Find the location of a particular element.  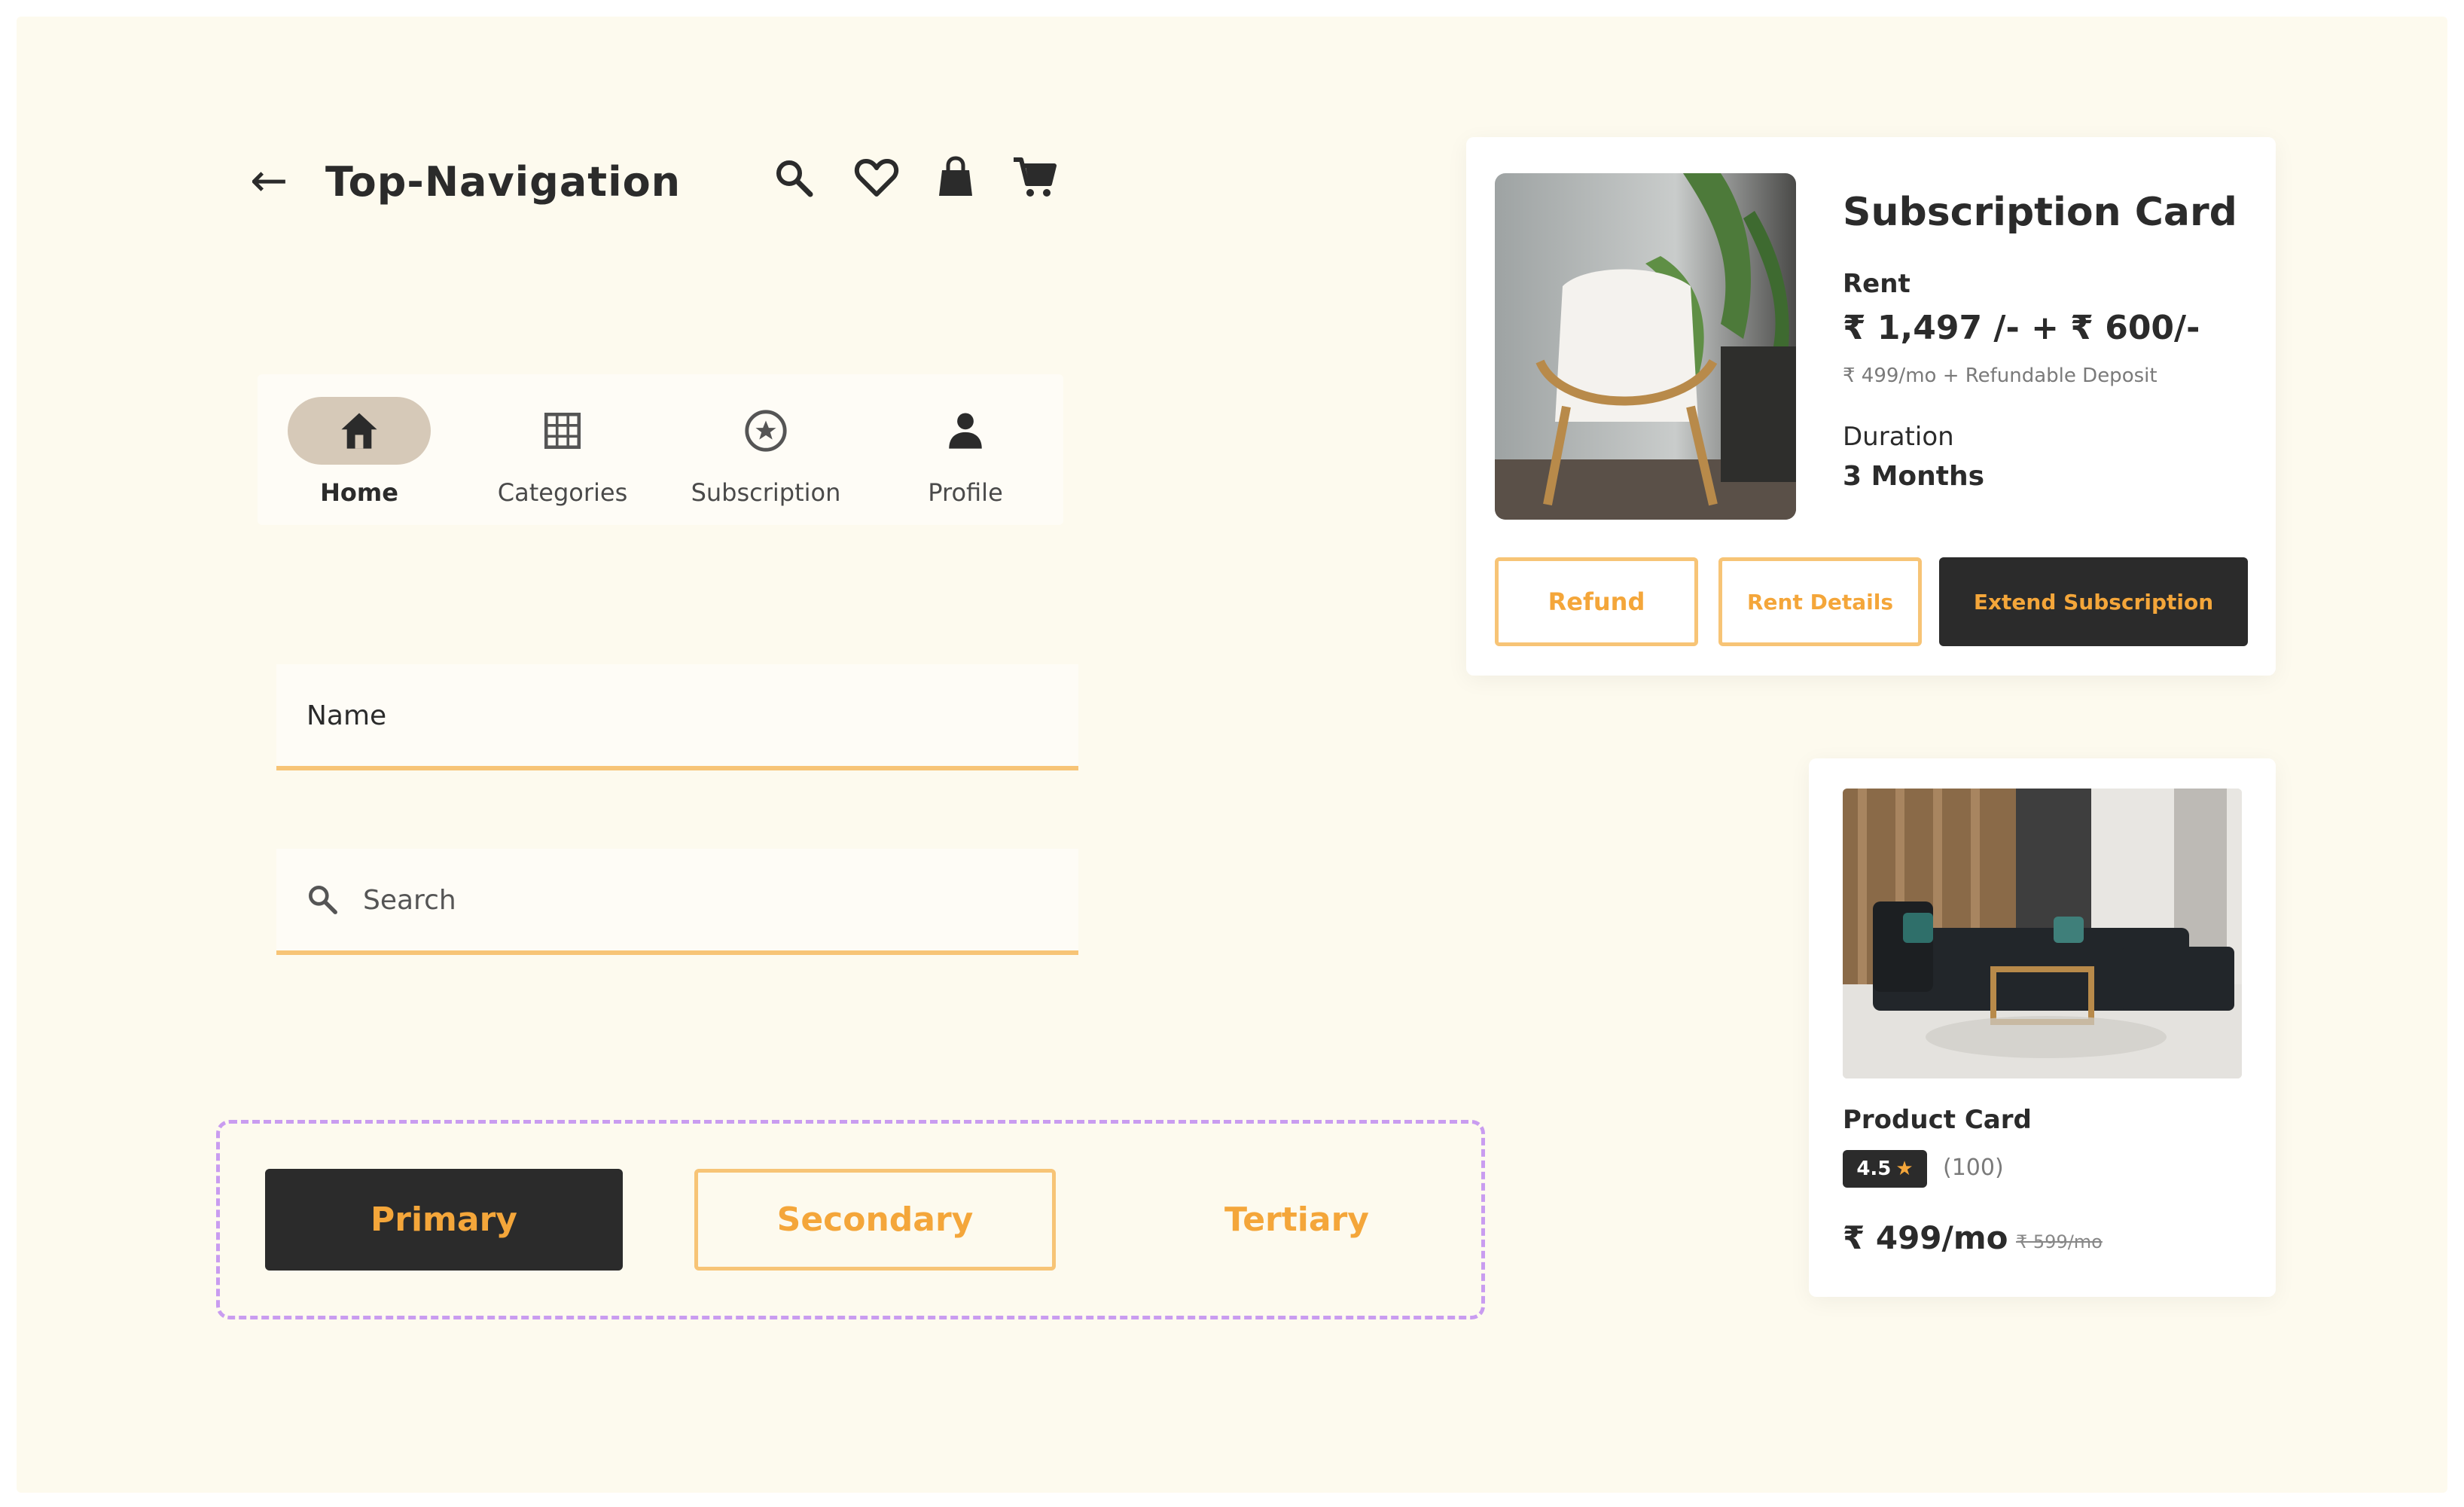

home-icon is located at coordinates (359, 431).